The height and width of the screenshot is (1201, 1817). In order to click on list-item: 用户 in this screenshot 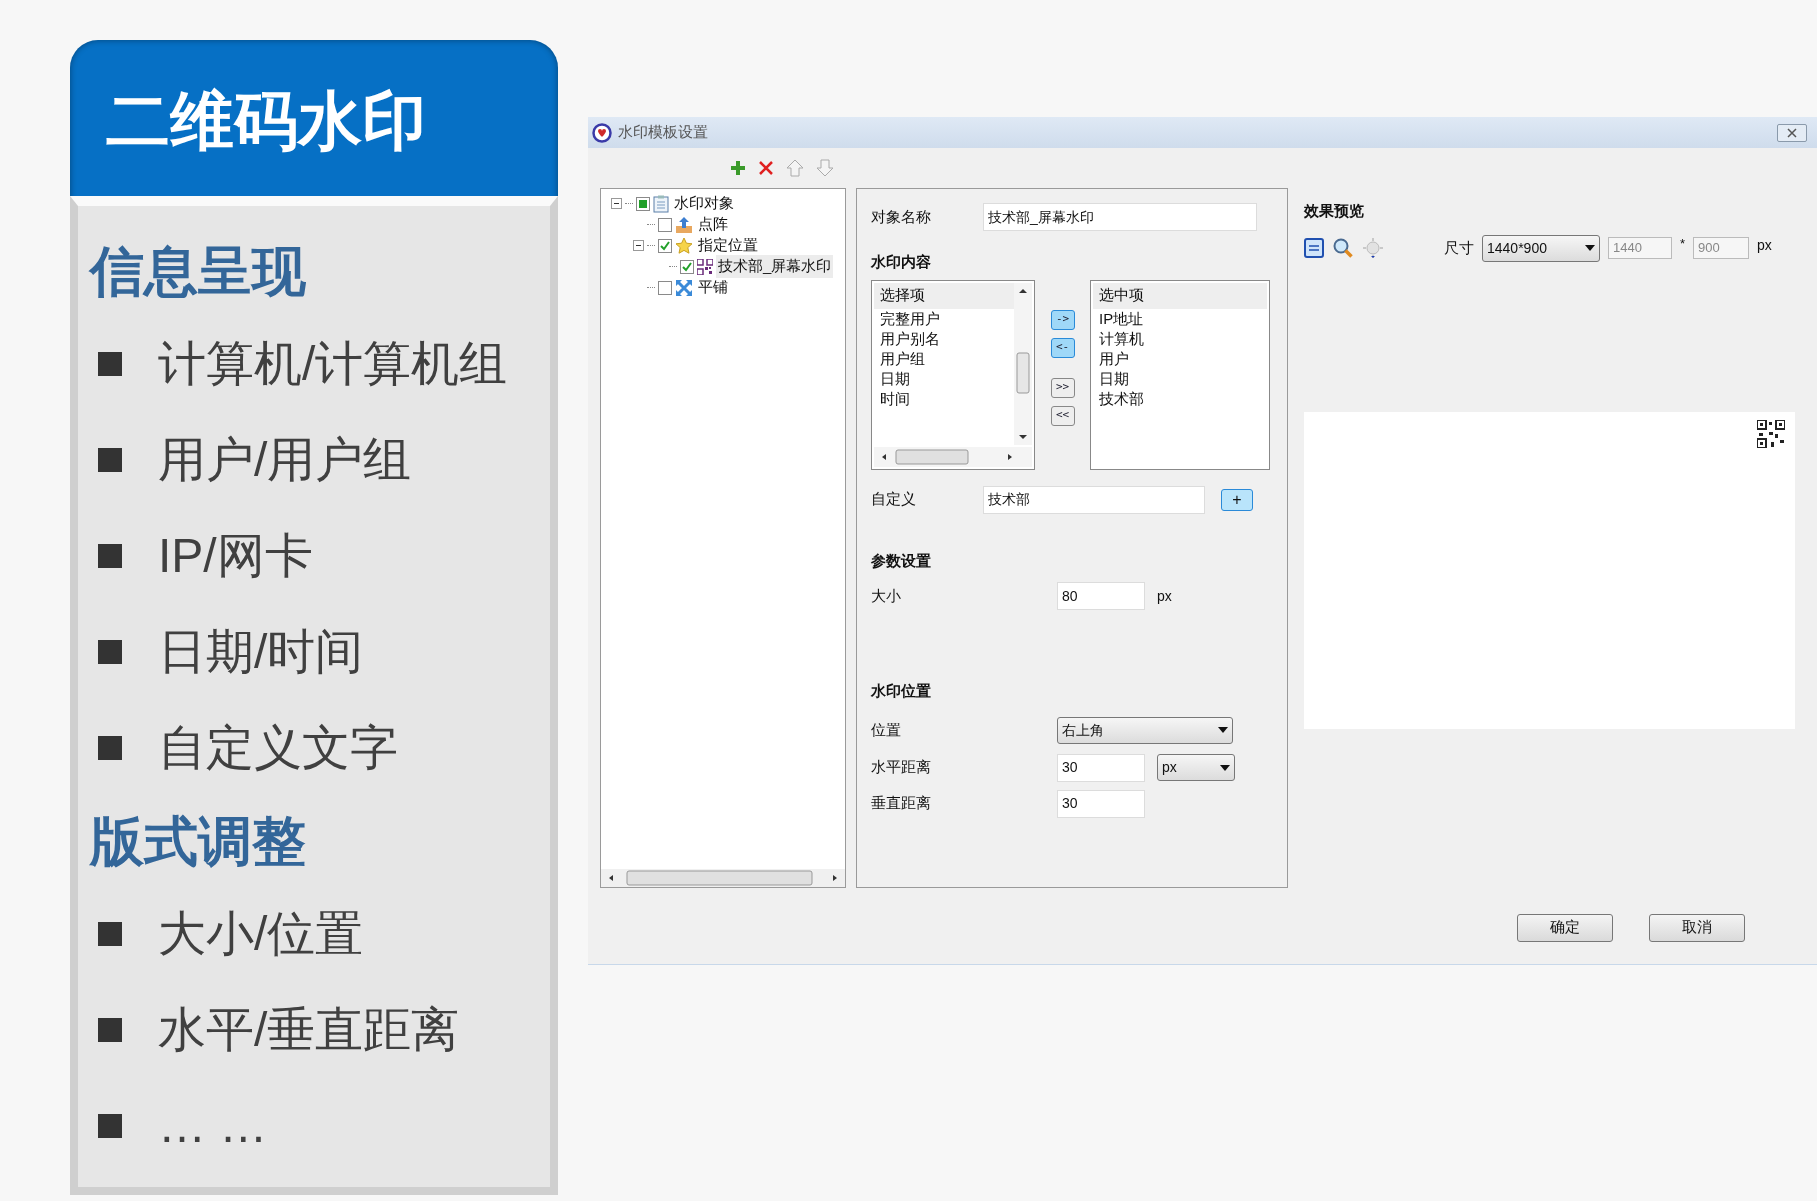, I will do `click(1180, 358)`.